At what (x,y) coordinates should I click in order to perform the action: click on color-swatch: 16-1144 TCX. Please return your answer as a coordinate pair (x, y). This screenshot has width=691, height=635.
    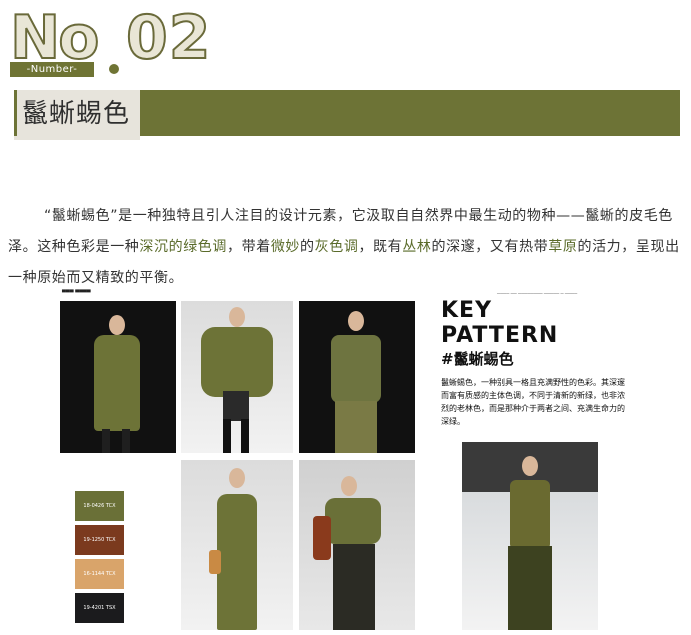
    Looking at the image, I should click on (99, 574).